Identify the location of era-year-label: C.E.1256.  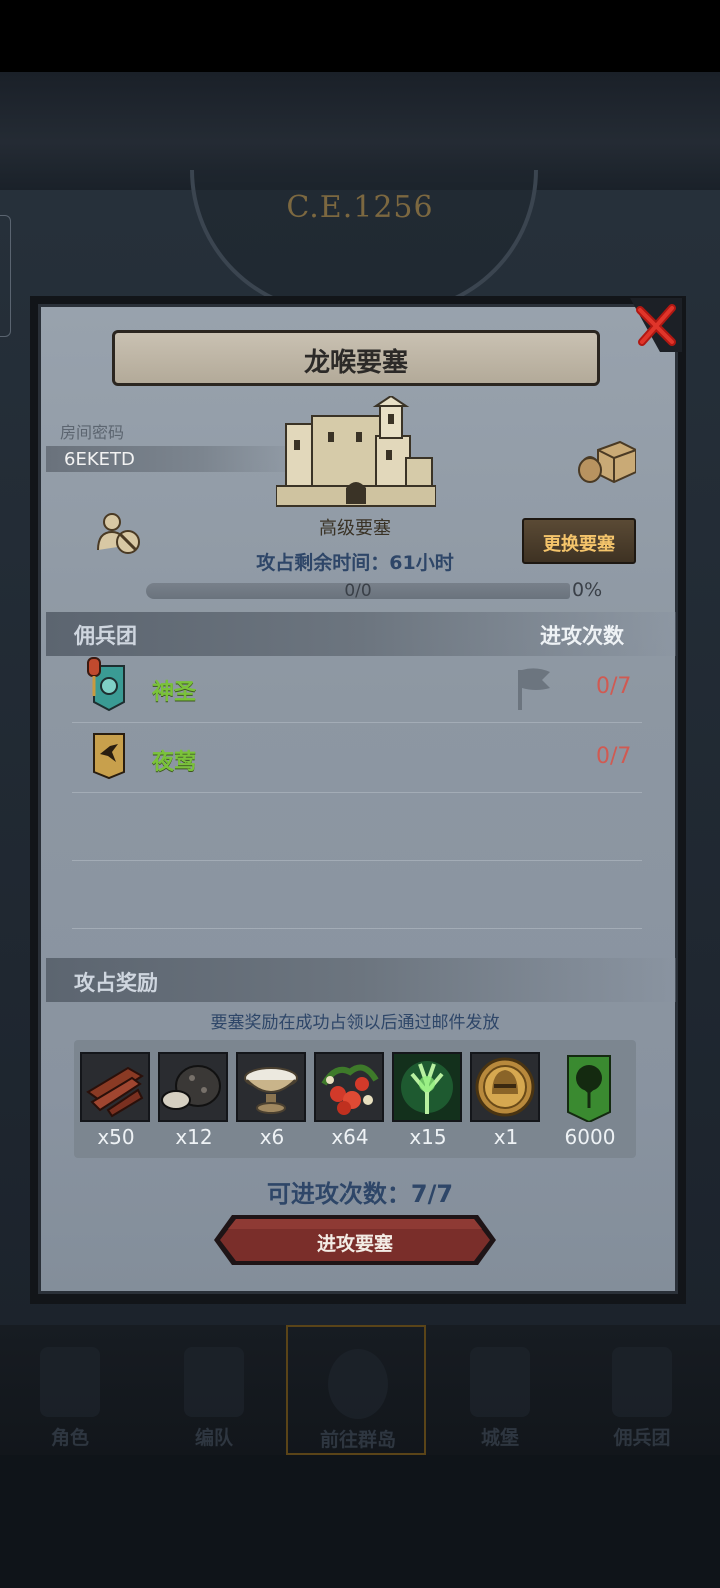
(360, 207).